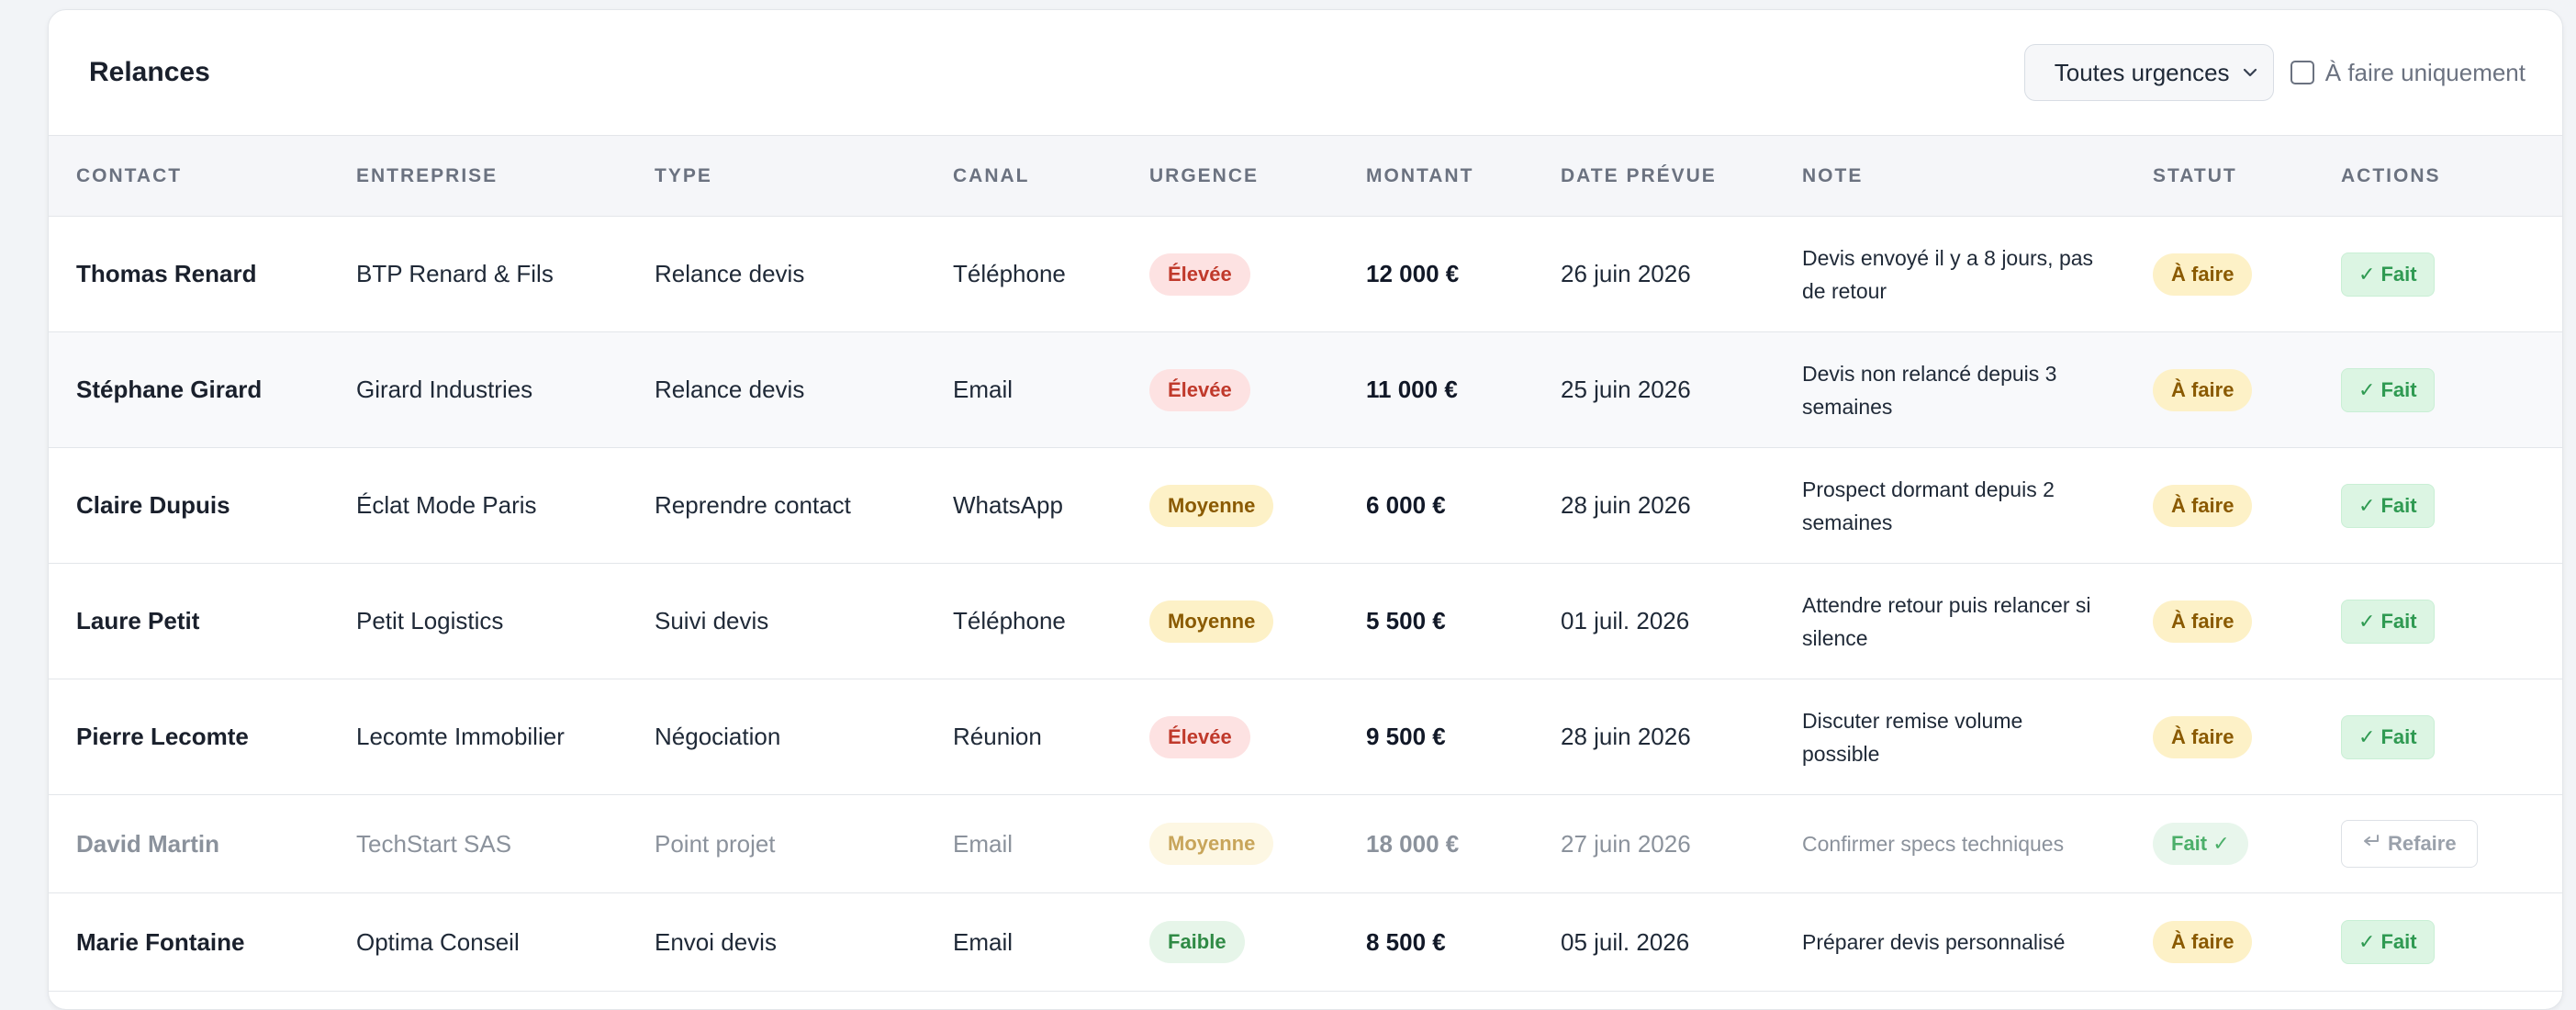 This screenshot has height=1010, width=2576. What do you see at coordinates (430, 621) in the screenshot?
I see `company-name: Petit Logistics` at bounding box center [430, 621].